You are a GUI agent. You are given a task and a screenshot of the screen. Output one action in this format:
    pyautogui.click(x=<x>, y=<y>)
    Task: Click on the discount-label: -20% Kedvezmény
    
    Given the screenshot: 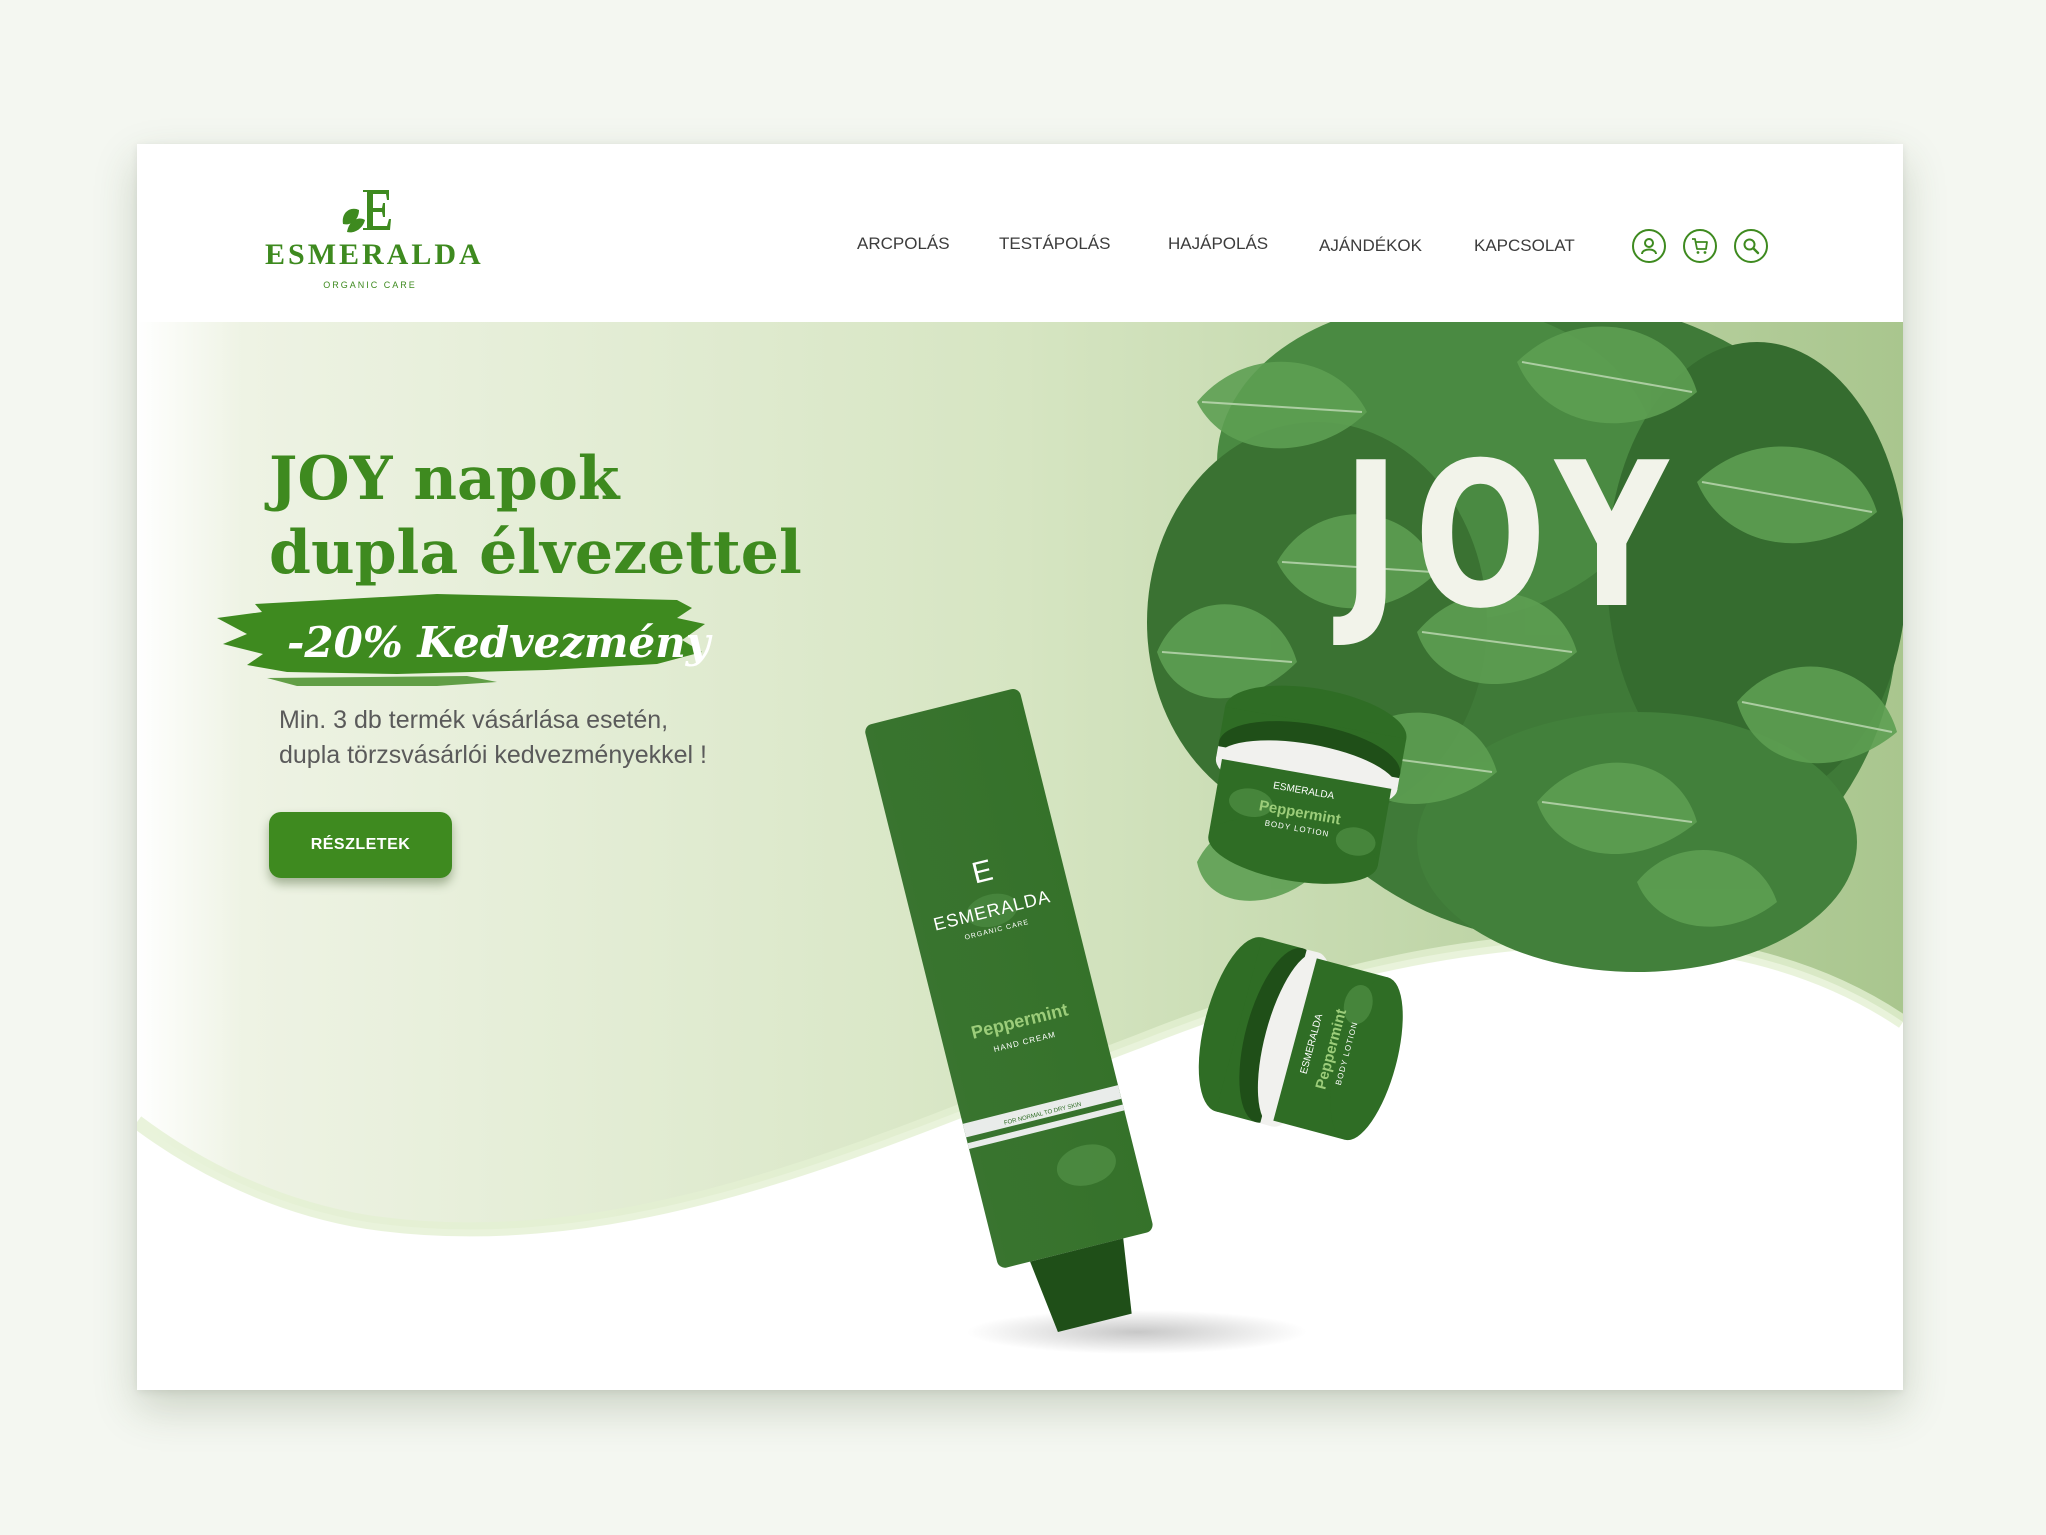 What is the action you would take?
    pyautogui.click(x=499, y=642)
    